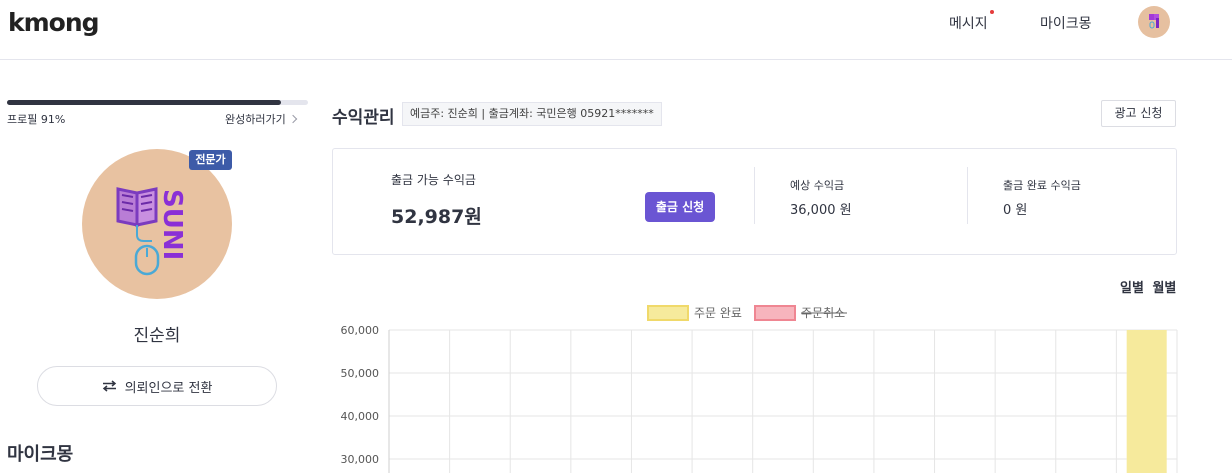 This screenshot has height=473, width=1232. Describe the element at coordinates (532, 114) in the screenshot. I see `account-info: 예금주: 진순희 | 출금계좌: 국민은행 05921*******` at that location.